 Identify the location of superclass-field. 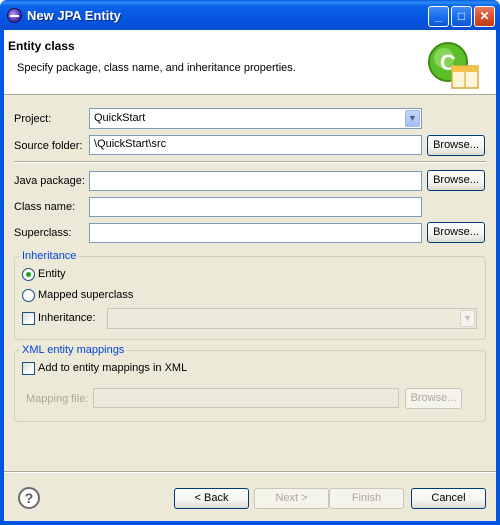
(255, 233).